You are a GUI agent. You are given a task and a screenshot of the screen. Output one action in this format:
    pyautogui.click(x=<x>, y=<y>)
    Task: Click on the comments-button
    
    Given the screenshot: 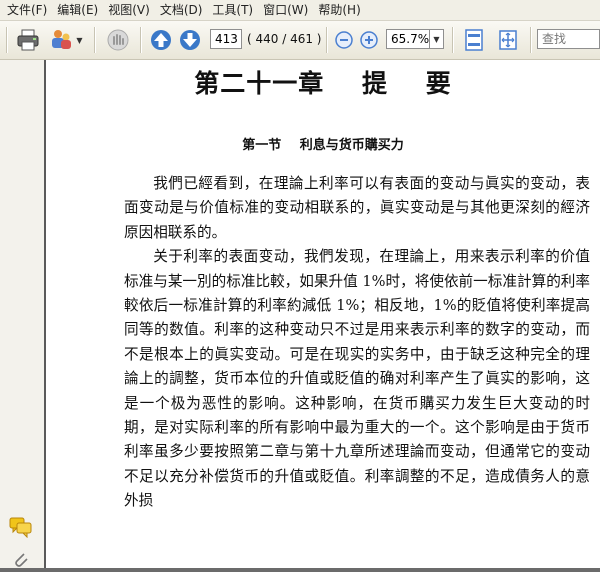 What is the action you would take?
    pyautogui.click(x=21, y=529)
    